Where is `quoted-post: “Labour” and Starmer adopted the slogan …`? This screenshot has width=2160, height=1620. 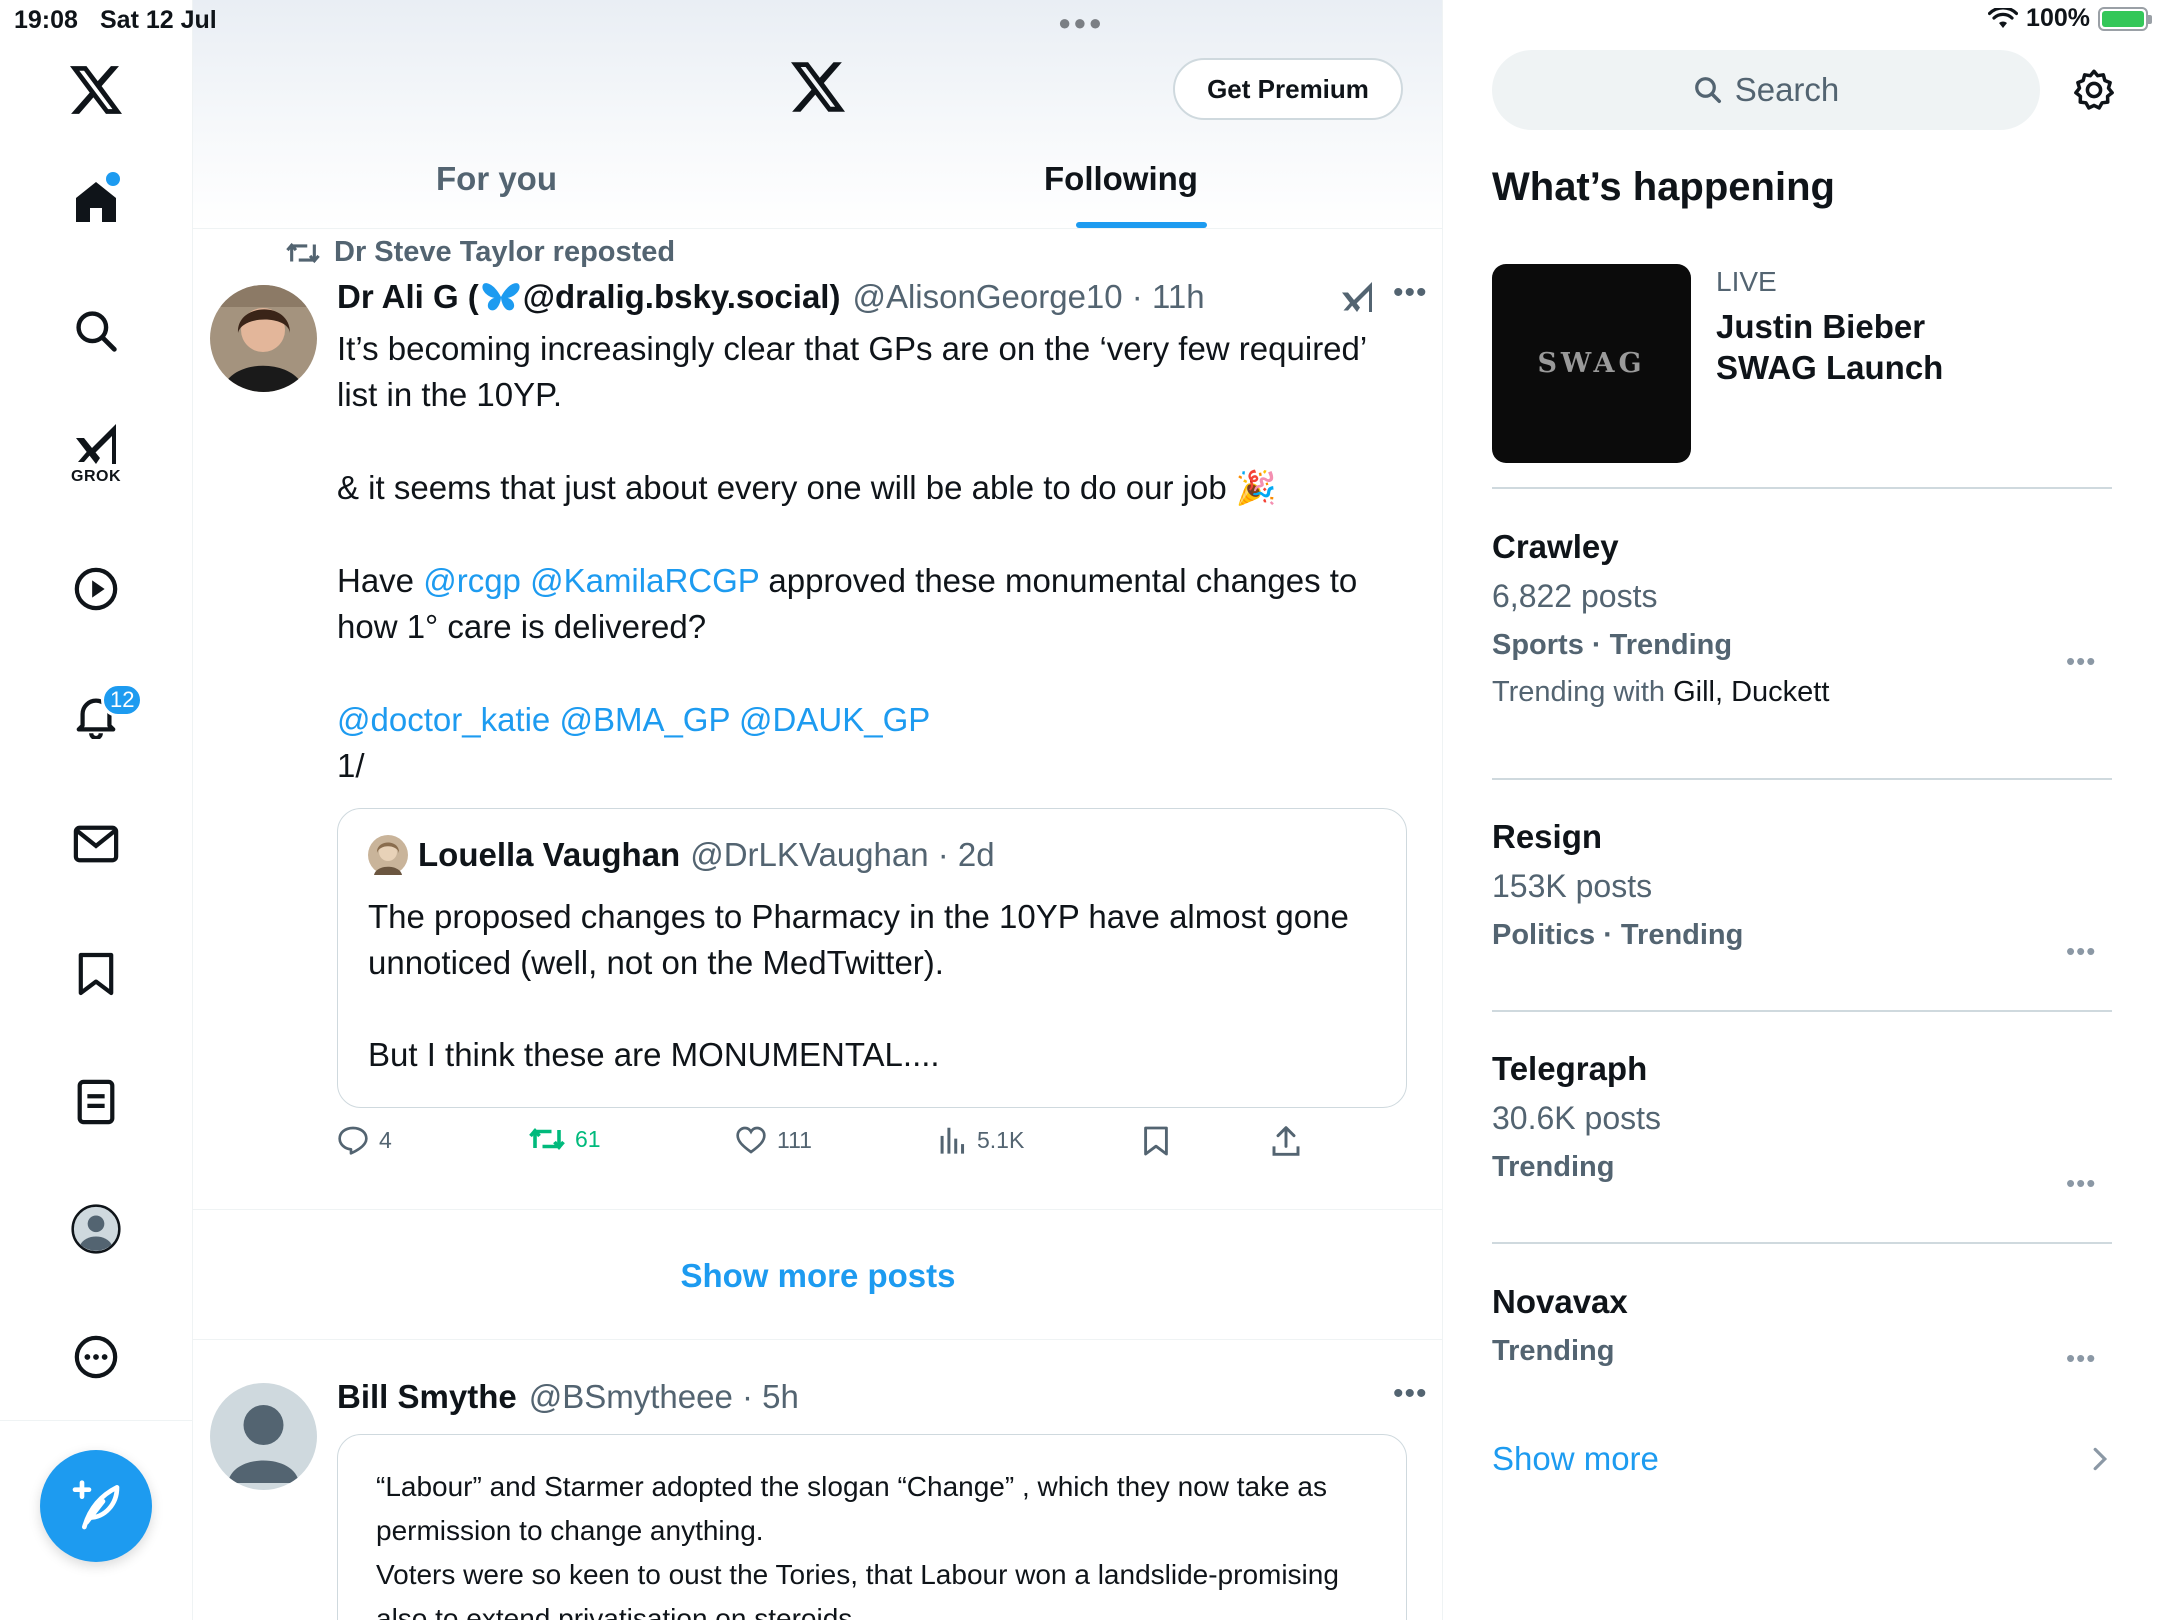 quoted-post: “Labour” and Starmer adopted the slogan … is located at coordinates (872, 1527).